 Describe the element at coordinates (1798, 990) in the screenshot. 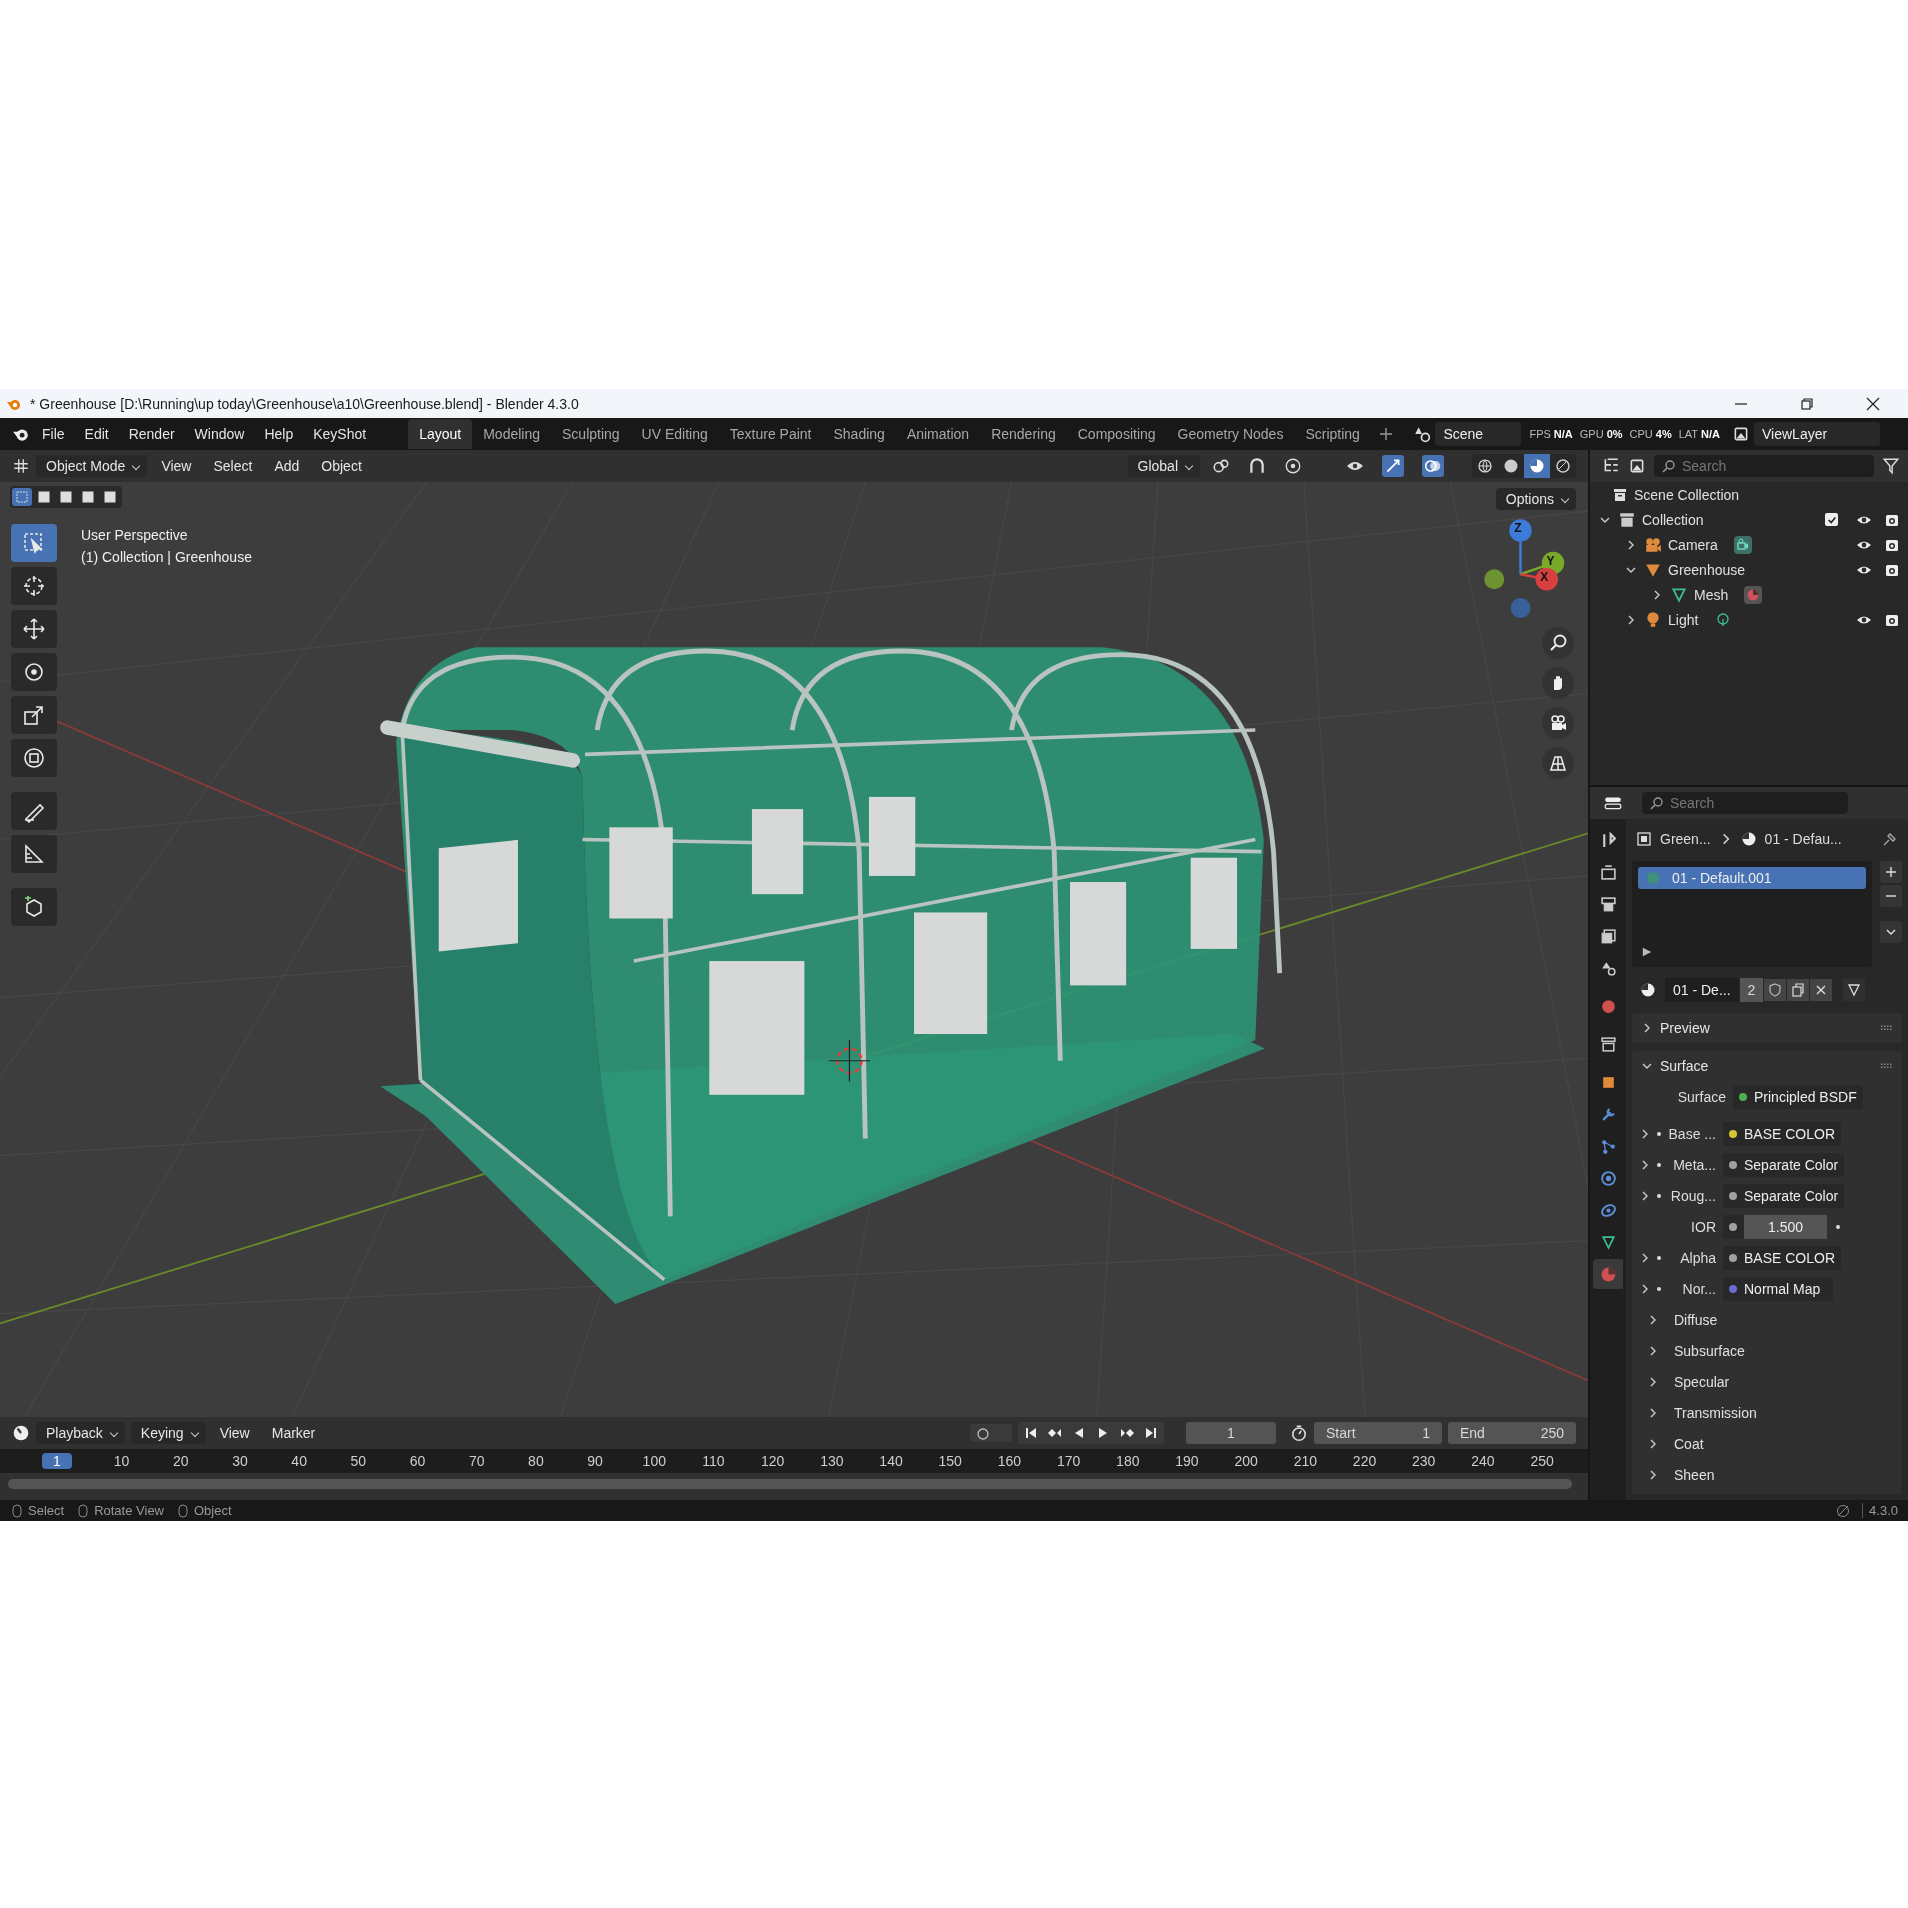

I see `duplicate-button` at that location.